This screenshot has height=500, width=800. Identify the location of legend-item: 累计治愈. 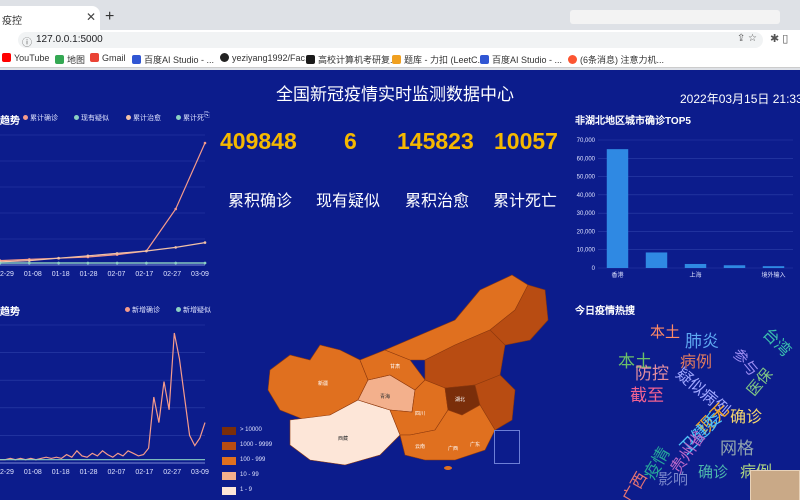
(143, 118).